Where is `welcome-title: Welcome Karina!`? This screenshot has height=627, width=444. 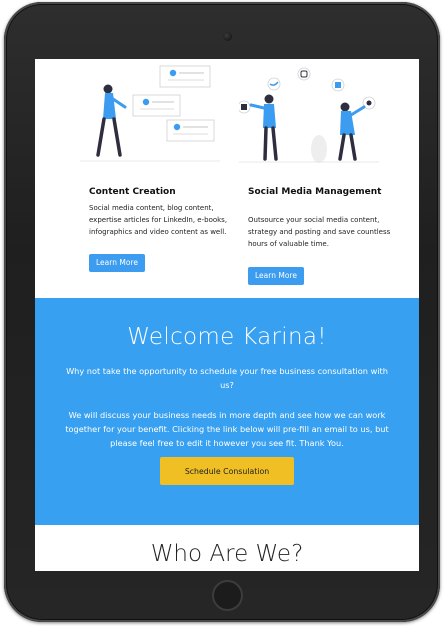
welcome-title: Welcome Karina! is located at coordinates (227, 337).